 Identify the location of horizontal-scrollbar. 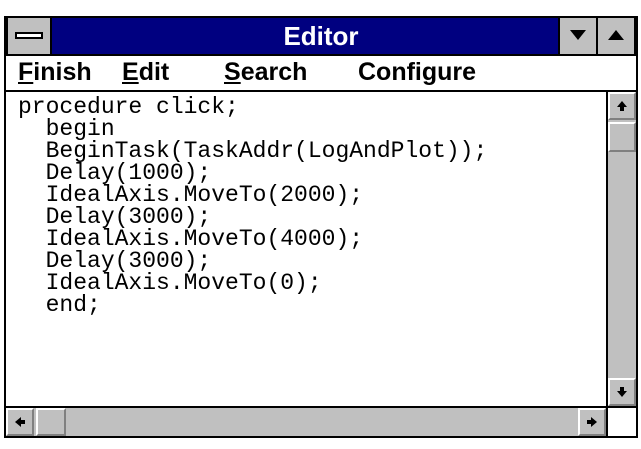
(306, 421).